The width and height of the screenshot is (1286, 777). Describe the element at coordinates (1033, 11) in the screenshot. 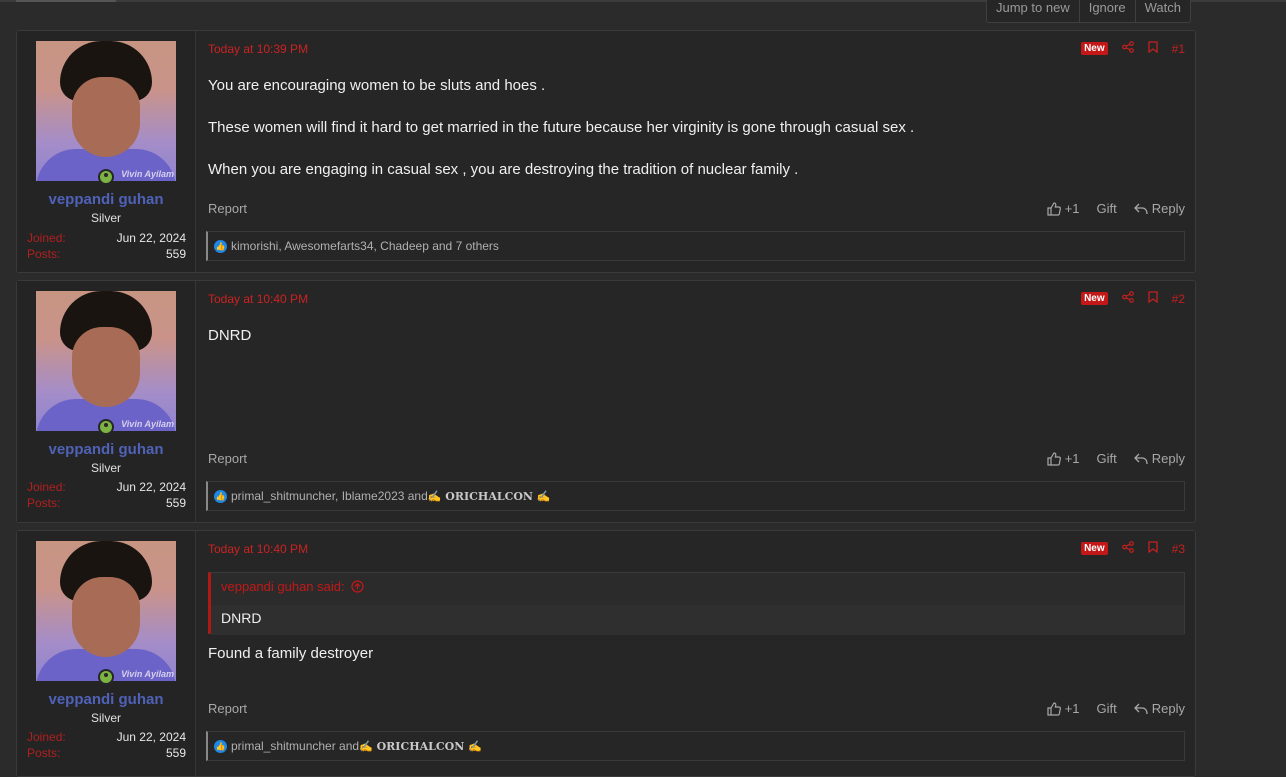

I see `jump-to-new-button: Jump to new` at that location.